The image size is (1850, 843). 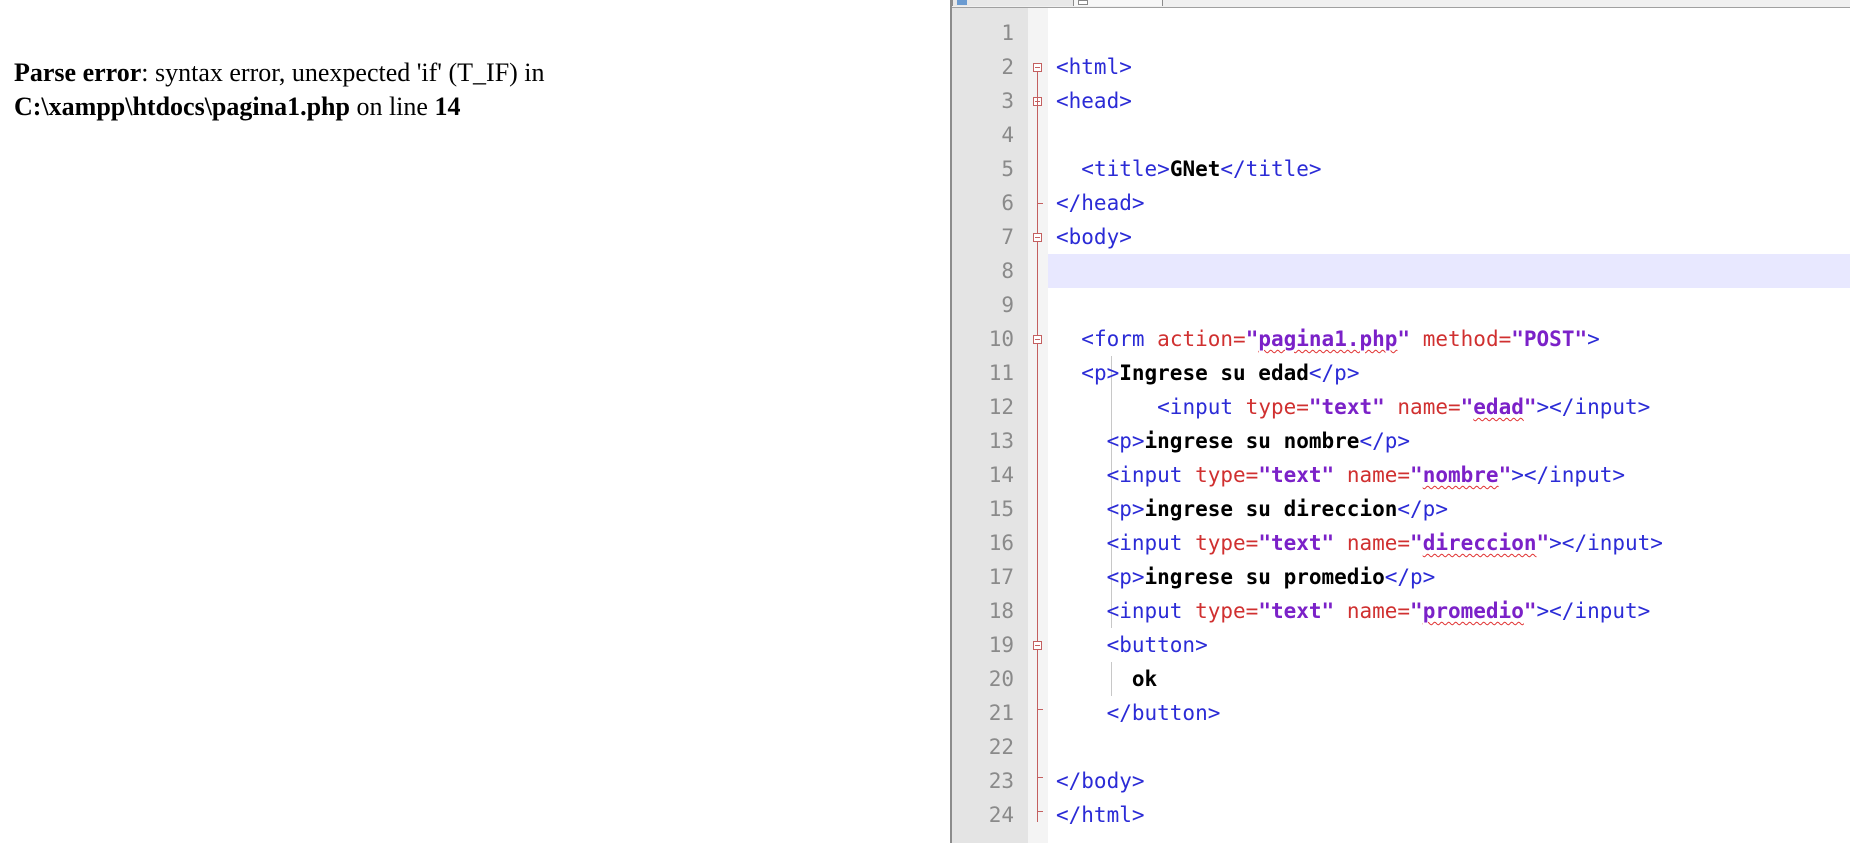 What do you see at coordinates (1007, 203) in the screenshot?
I see `line-number: 6` at bounding box center [1007, 203].